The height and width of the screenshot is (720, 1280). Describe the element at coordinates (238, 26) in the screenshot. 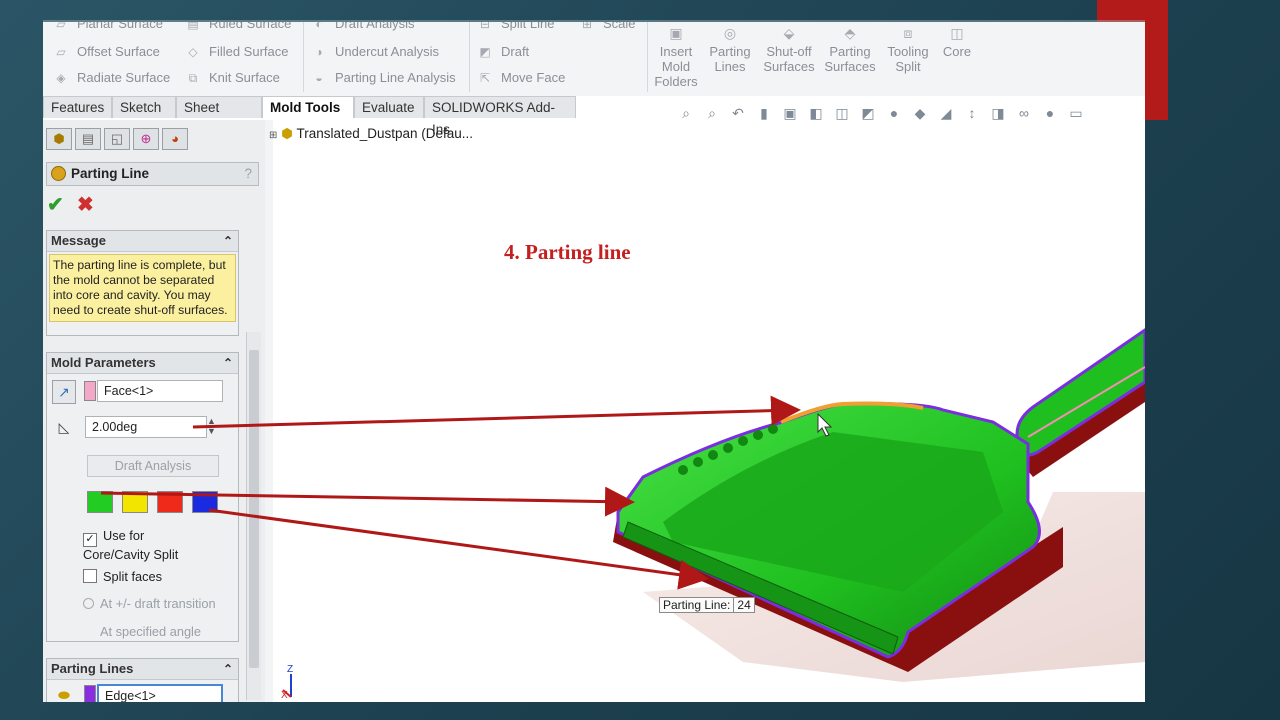

I see `ruled-surface-button: ▤ Ruled Surface` at that location.